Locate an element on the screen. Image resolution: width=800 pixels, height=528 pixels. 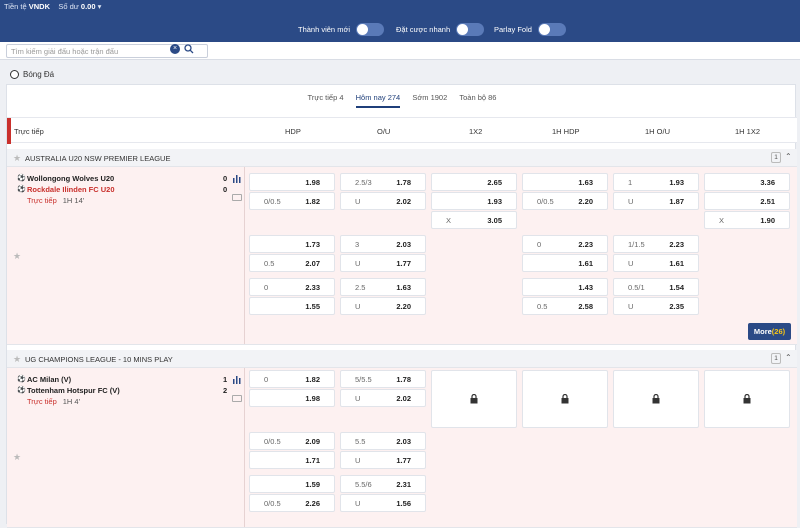
odds-cell: 2.5/3 1.78 is located at coordinates (383, 182).